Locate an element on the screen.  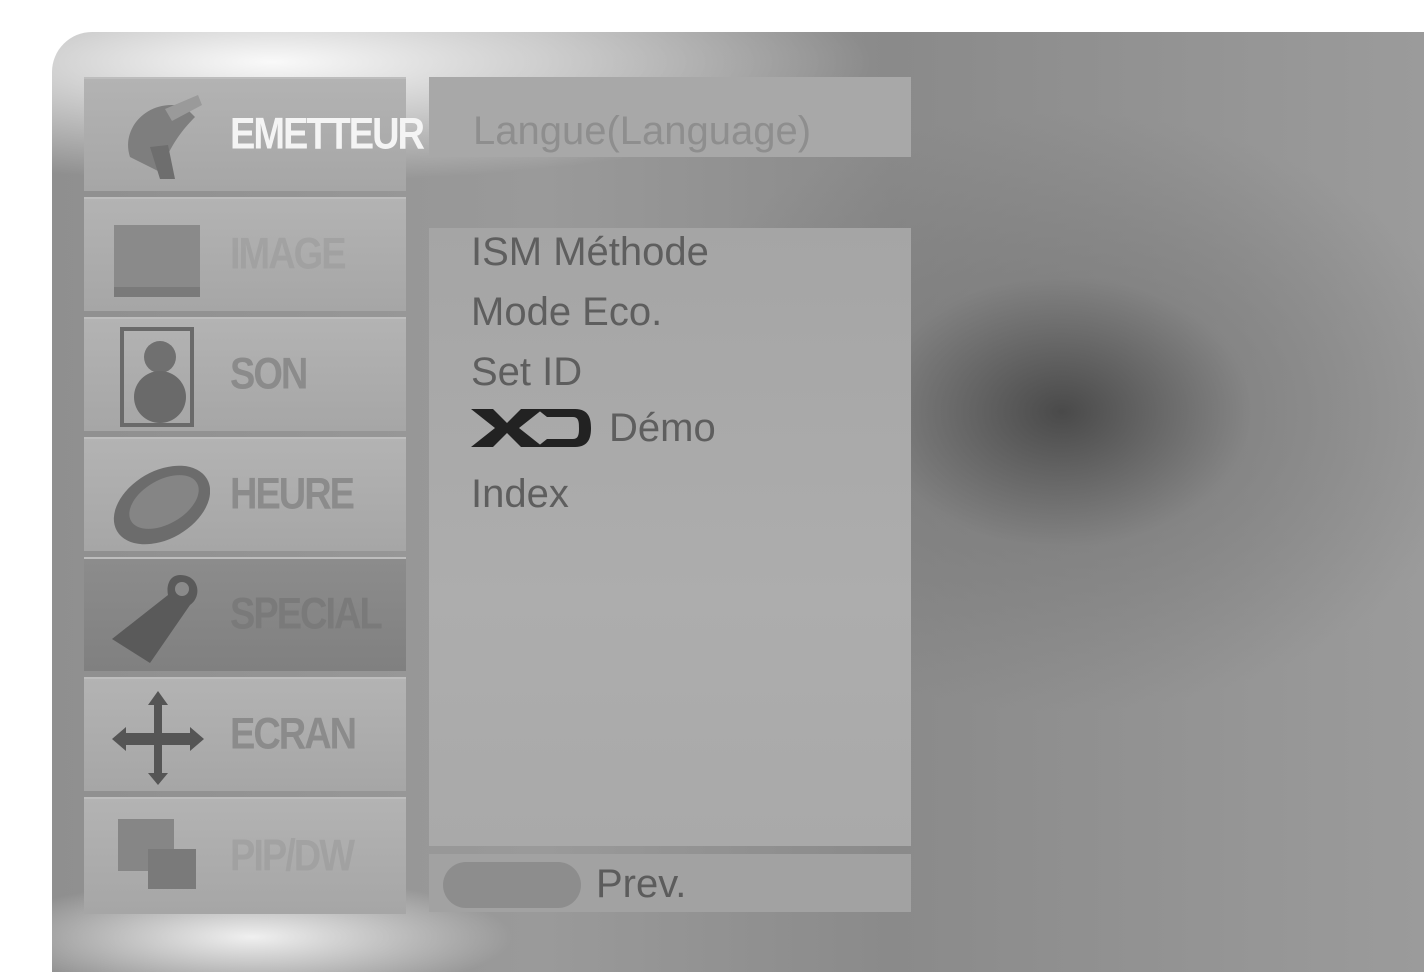
menu-item-emetteur: EMETTEUR is located at coordinates (254, 134).